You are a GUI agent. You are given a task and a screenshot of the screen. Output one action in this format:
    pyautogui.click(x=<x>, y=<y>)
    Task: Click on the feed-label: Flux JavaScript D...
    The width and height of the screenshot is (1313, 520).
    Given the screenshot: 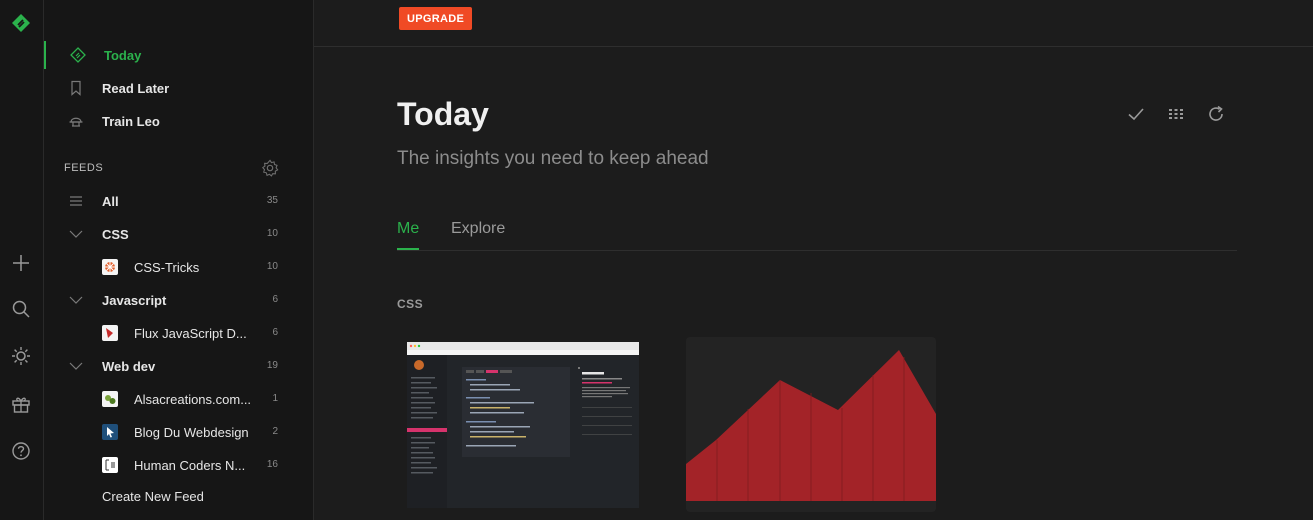 What is the action you would take?
    pyautogui.click(x=190, y=333)
    